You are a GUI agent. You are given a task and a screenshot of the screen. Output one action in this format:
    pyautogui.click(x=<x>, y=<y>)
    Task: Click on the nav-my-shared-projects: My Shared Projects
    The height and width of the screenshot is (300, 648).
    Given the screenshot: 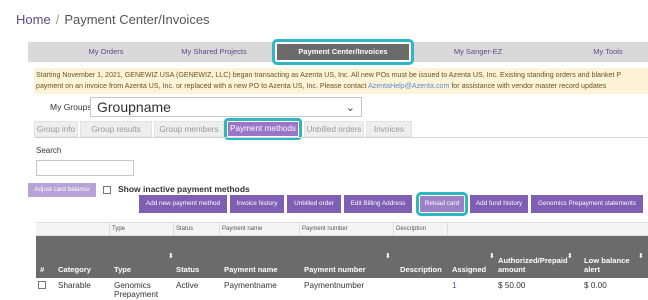 What is the action you would take?
    pyautogui.click(x=213, y=52)
    